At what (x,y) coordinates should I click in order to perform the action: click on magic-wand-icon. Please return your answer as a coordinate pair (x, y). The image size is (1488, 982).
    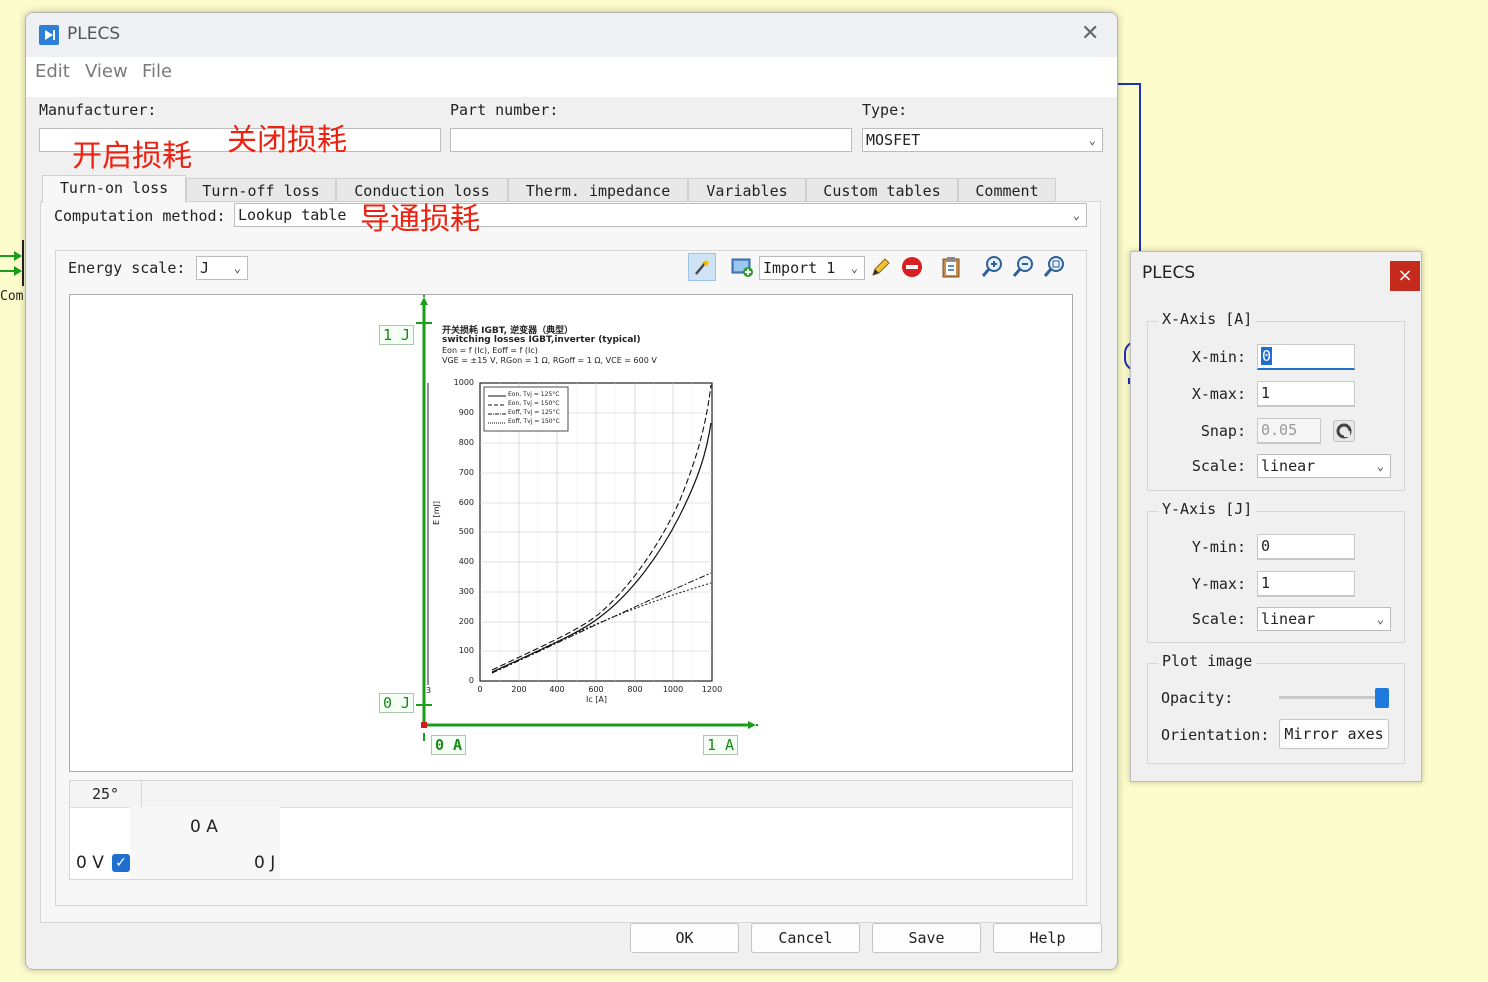
    Looking at the image, I should click on (702, 267).